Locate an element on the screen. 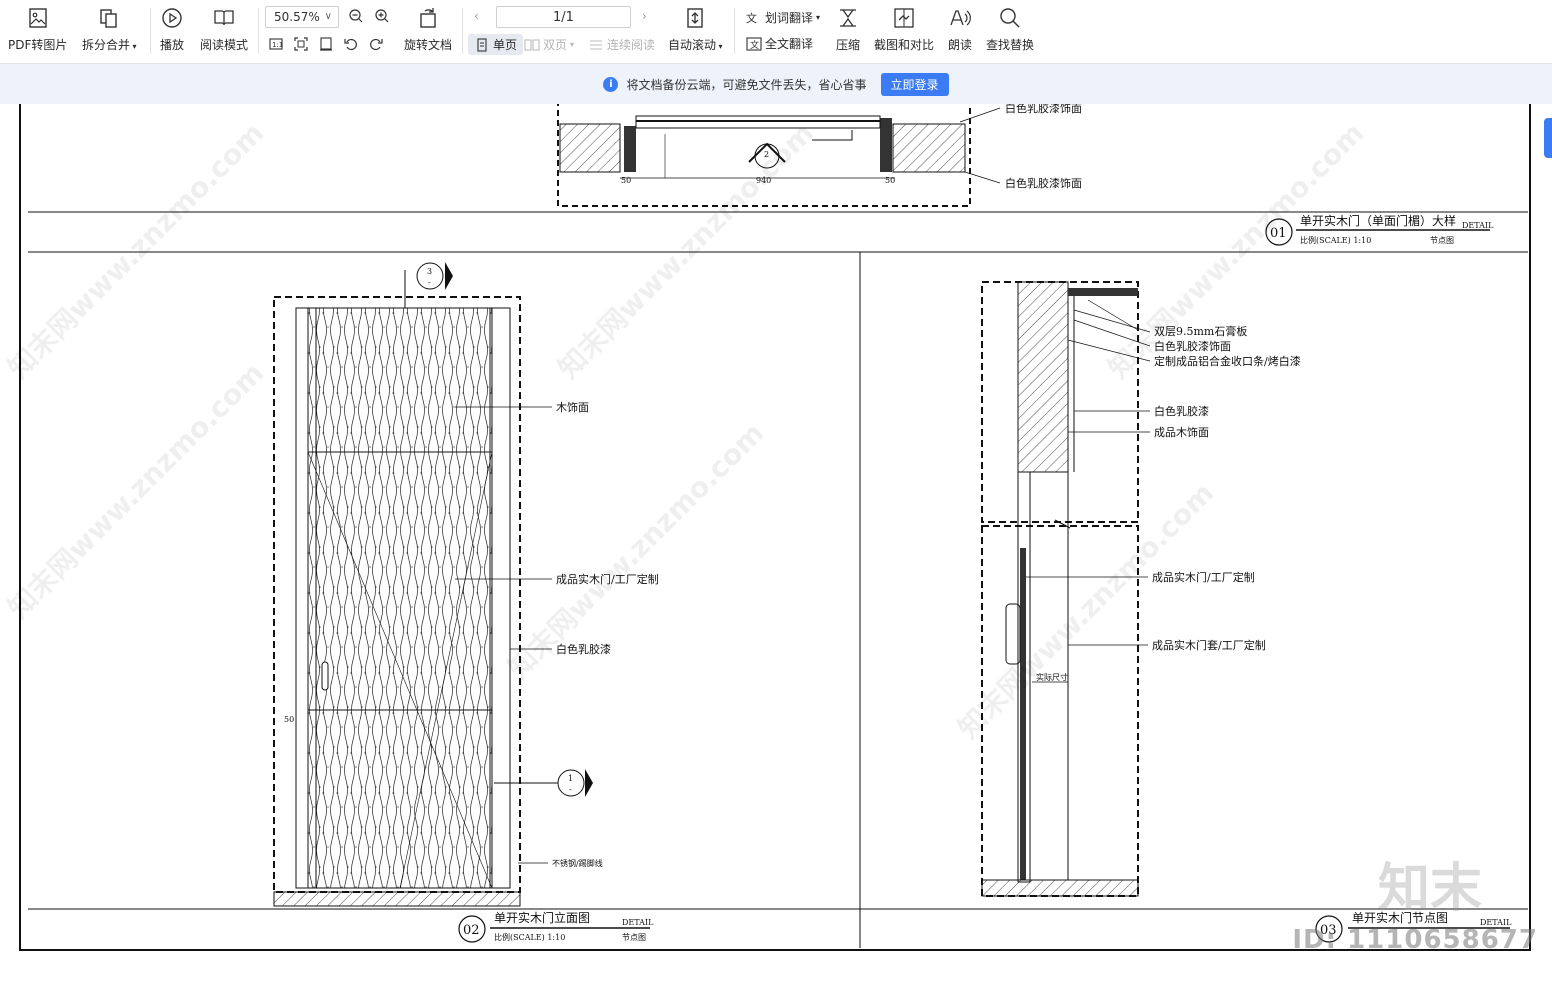 The height and width of the screenshot is (983, 1552). cloud-backup-notice: i 将文档备份云端，可避免文件丢失，省心省事 立即登录 is located at coordinates (776, 84).